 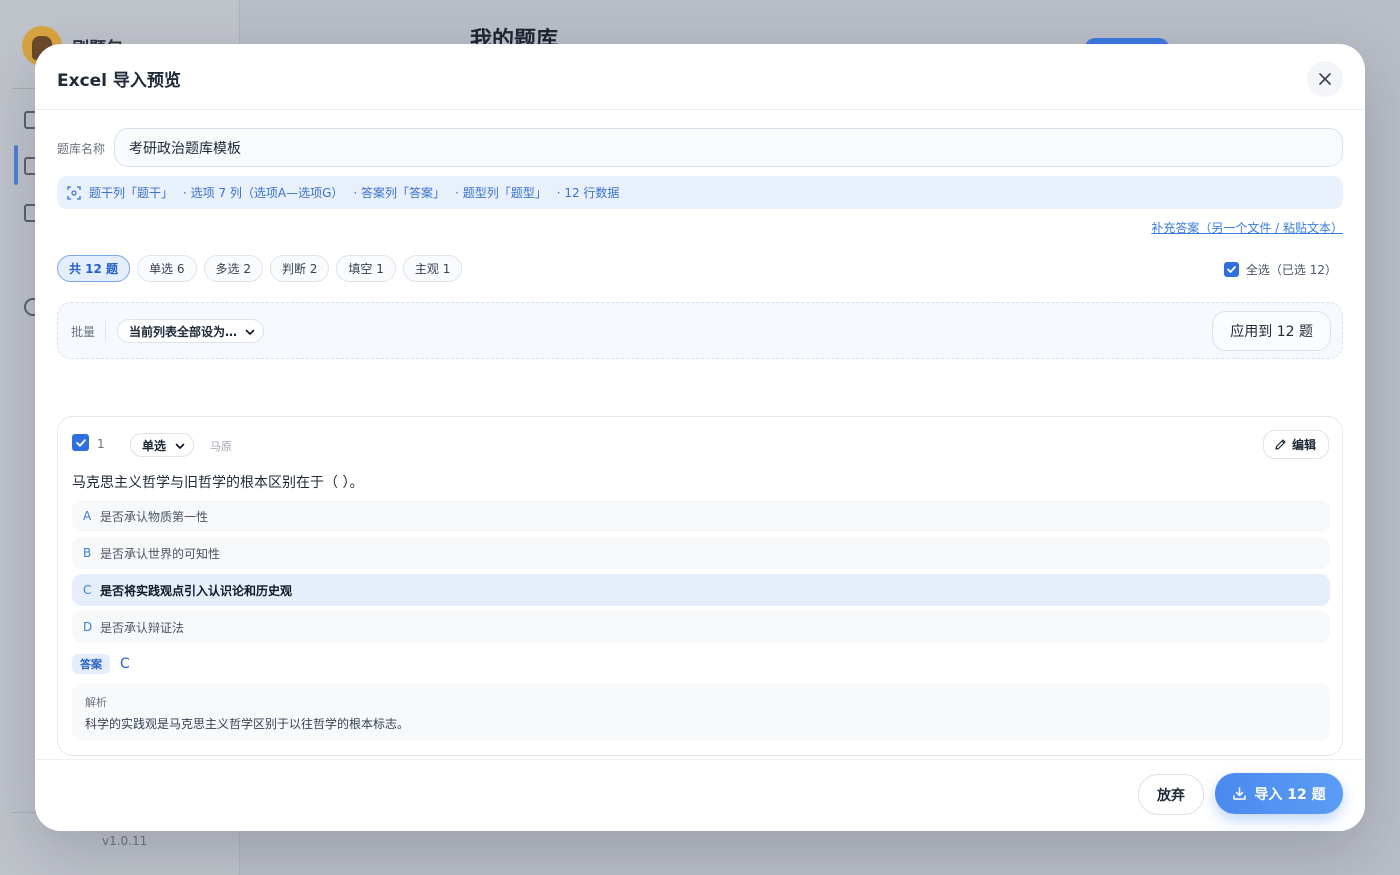 What do you see at coordinates (247, 724) in the screenshot?
I see `explanation-text: 科学的实践观是马克思主义哲学区别于以往哲学的根本标志。` at bounding box center [247, 724].